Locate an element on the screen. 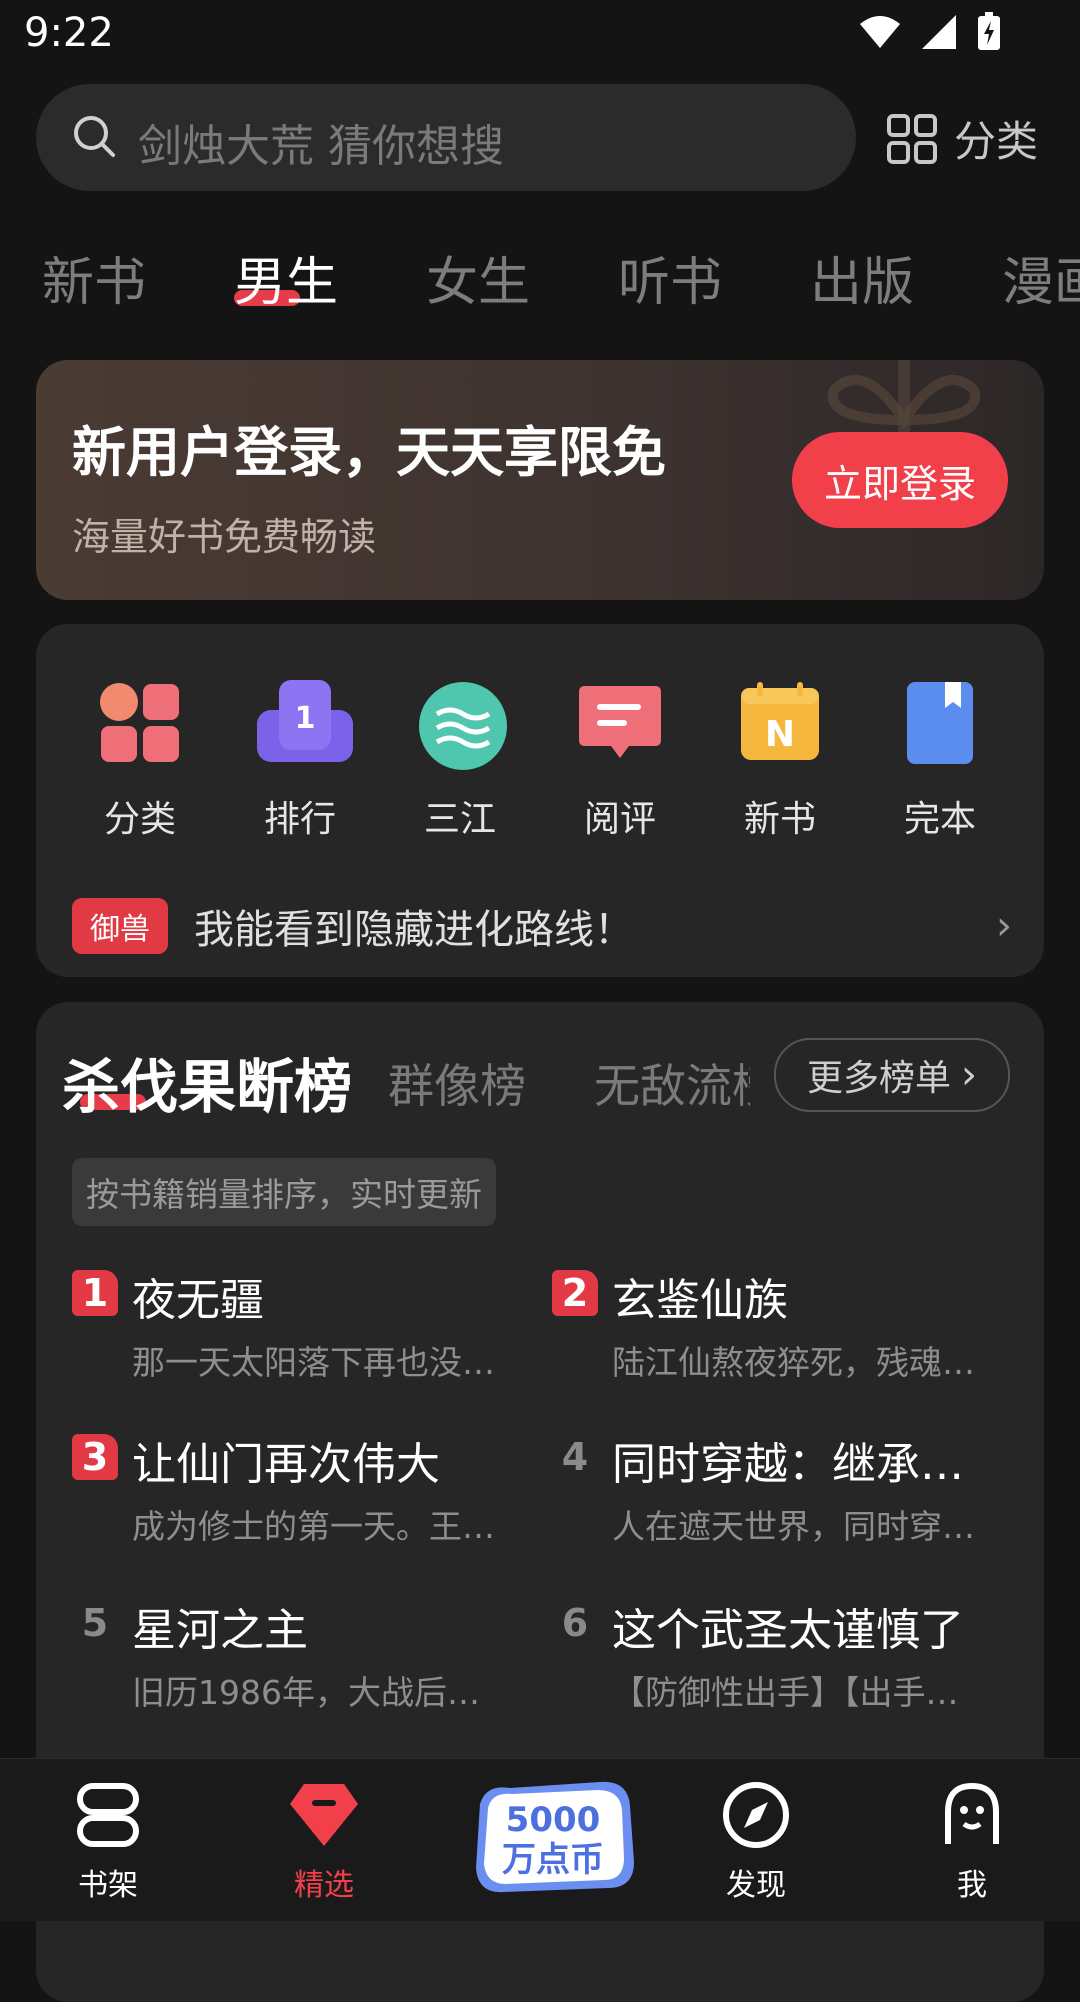  ranking-tab-invincible: 无敌流榜 is located at coordinates (672, 1083).